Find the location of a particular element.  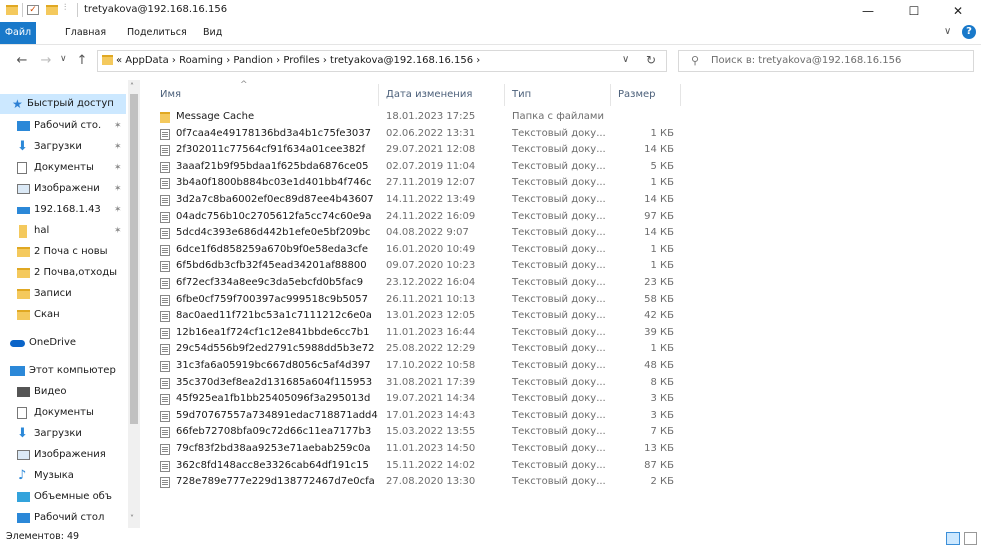

nav-item-pictures-pc: Изображения is located at coordinates (63, 455).